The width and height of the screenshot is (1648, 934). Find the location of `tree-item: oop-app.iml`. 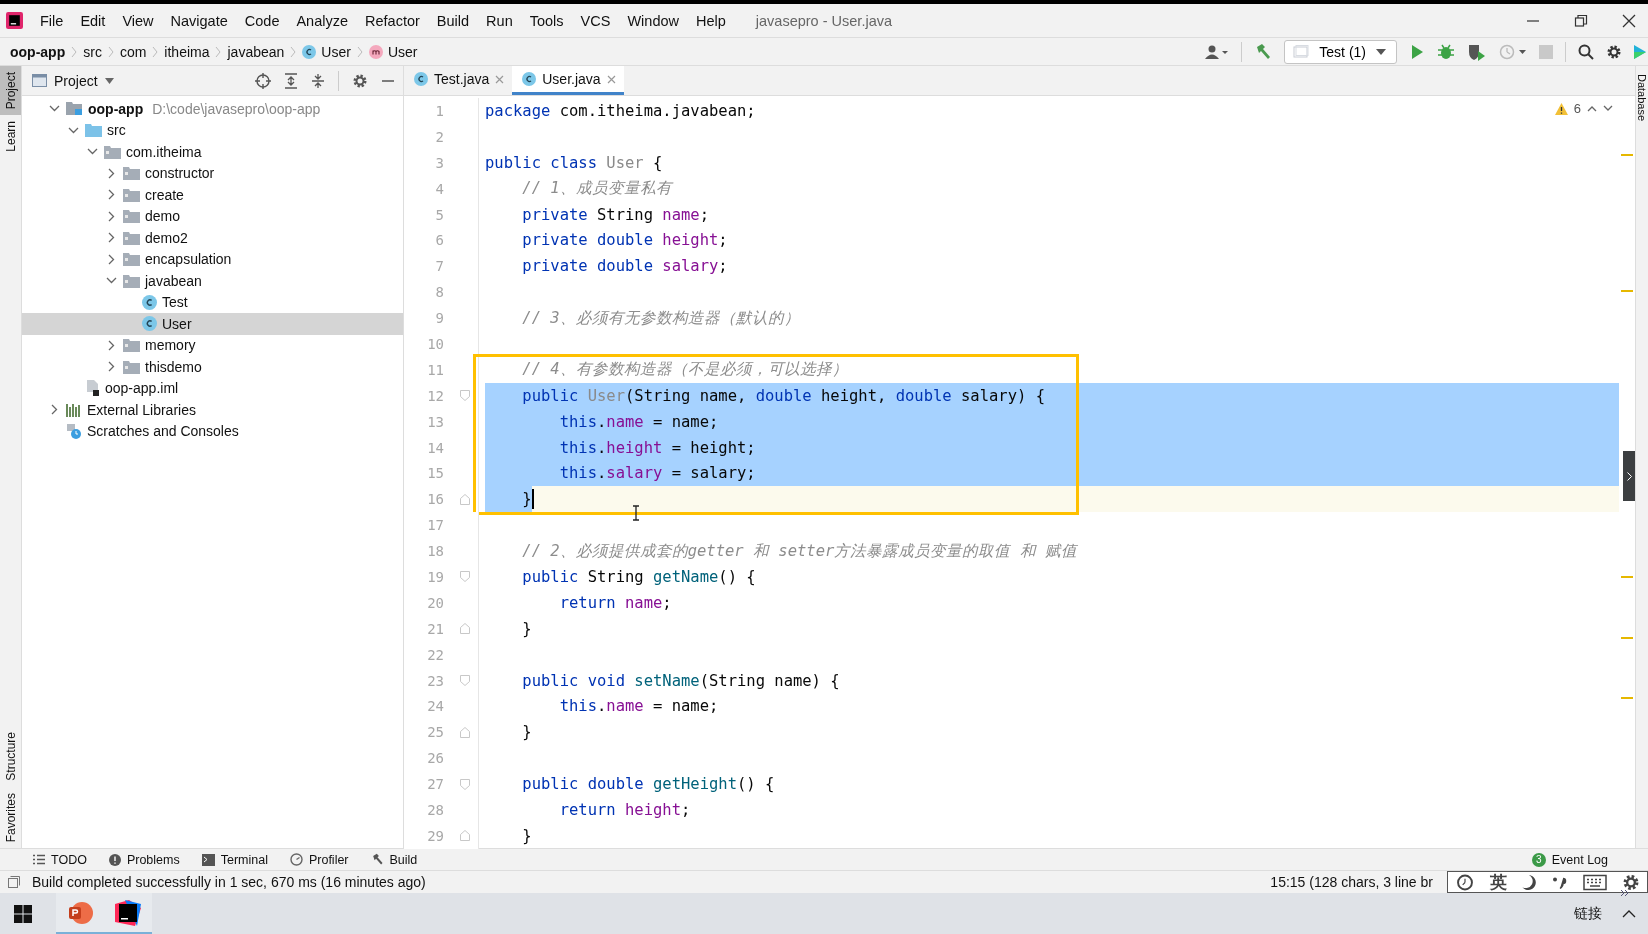

tree-item: oop-app.iml is located at coordinates (212, 388).